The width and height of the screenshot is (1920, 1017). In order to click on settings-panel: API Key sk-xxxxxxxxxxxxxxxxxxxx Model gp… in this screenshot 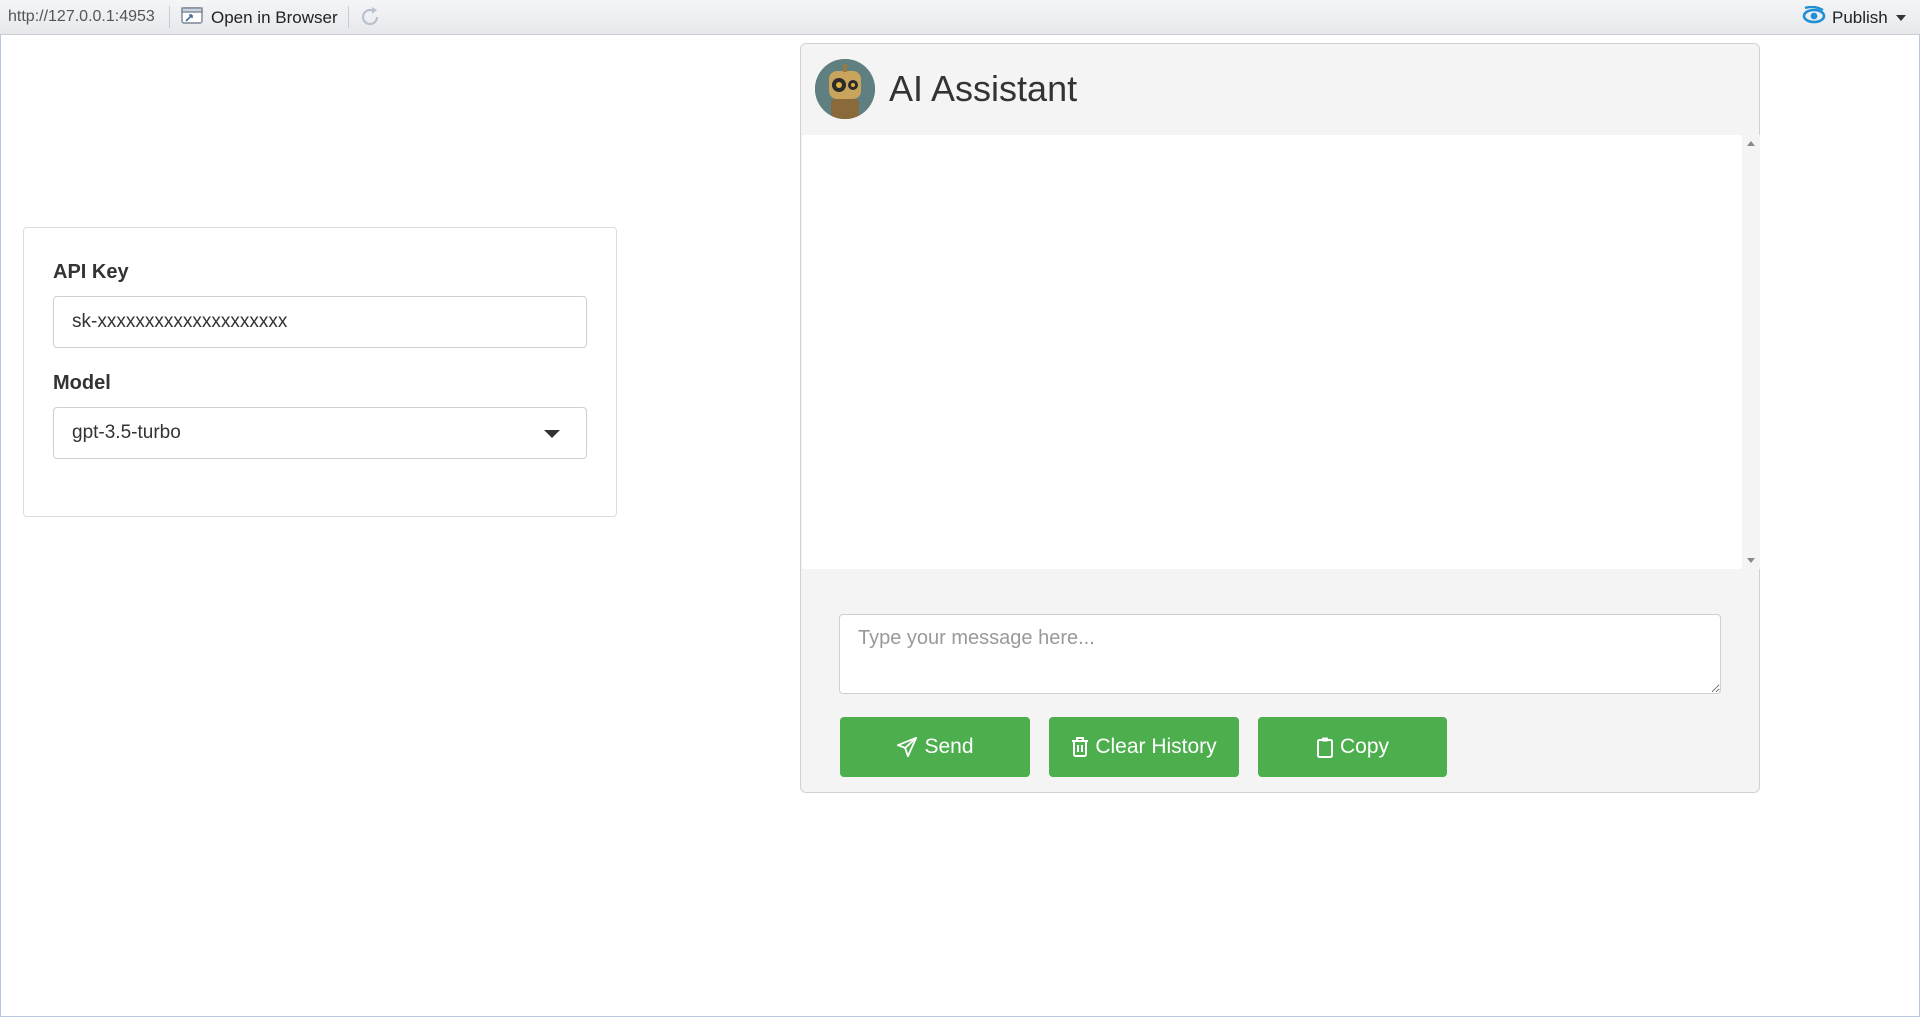, I will do `click(320, 372)`.